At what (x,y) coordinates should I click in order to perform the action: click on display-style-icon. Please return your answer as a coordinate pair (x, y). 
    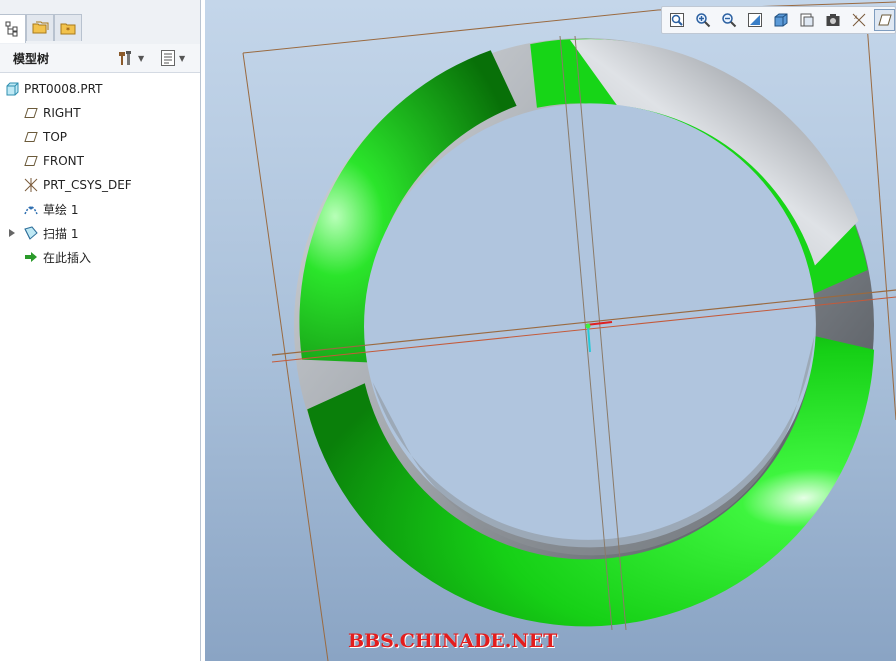
    Looking at the image, I should click on (780, 20).